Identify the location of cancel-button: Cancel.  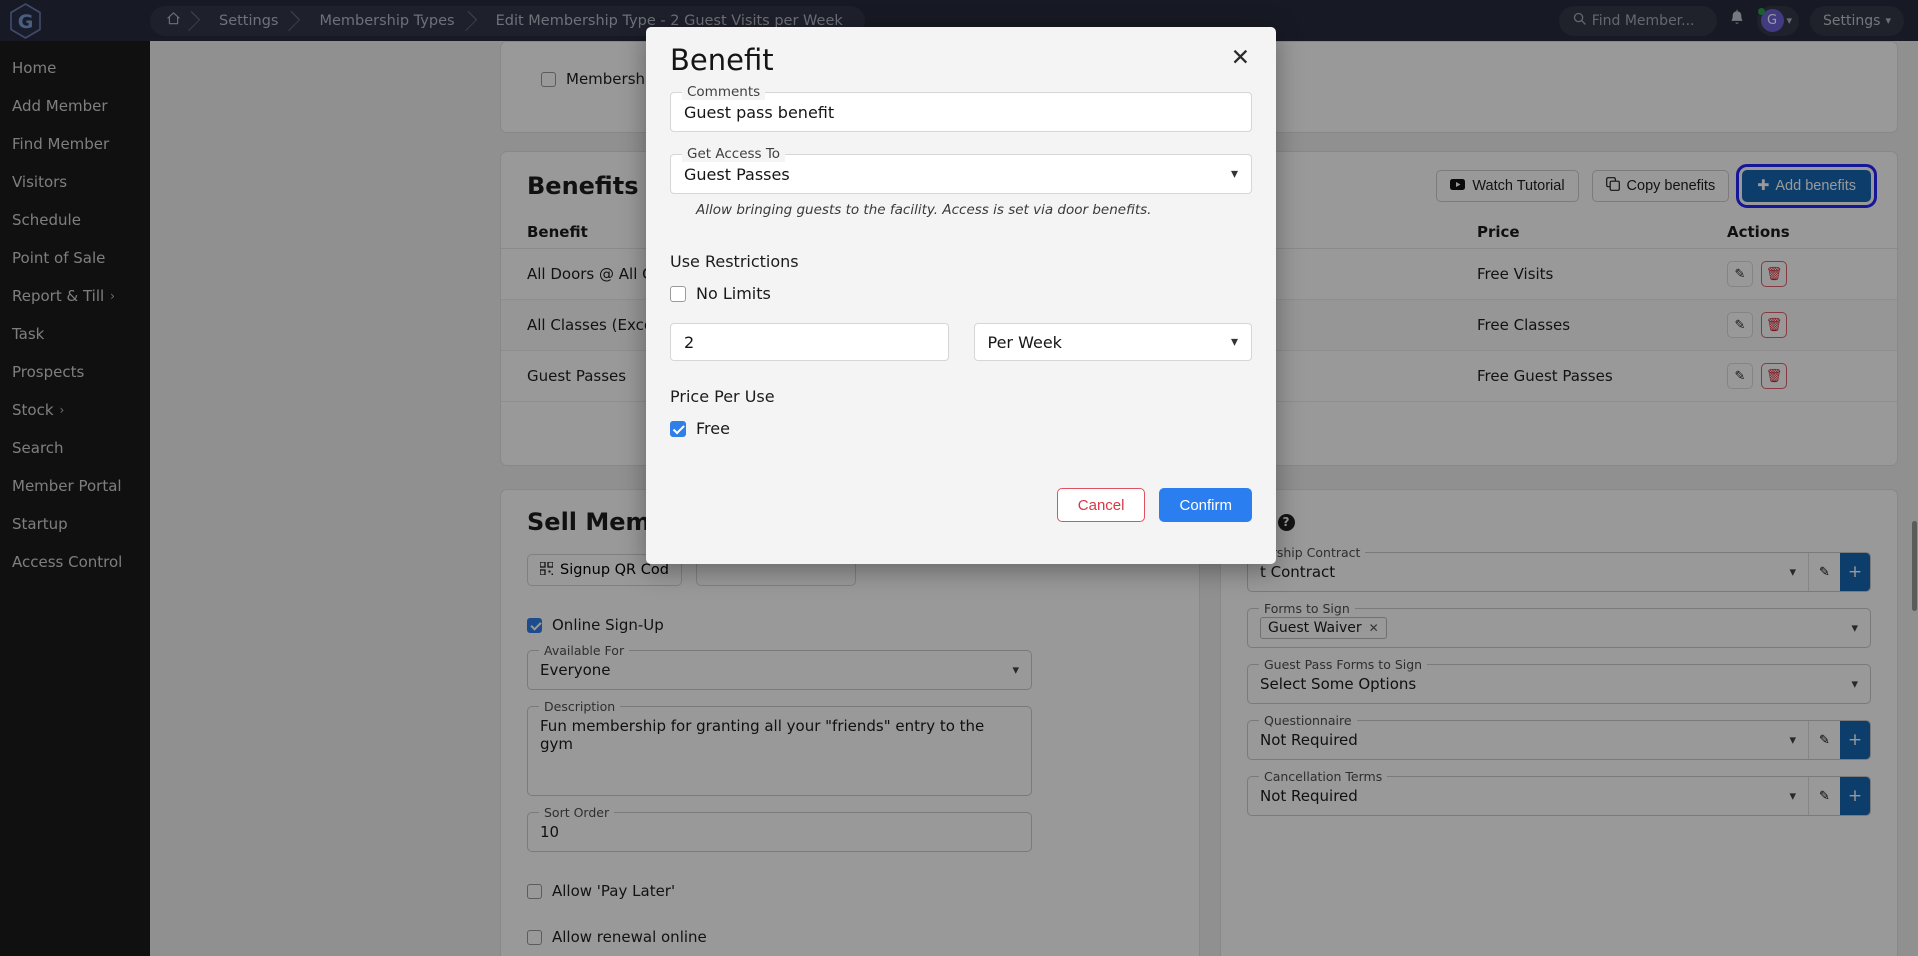
(1101, 505).